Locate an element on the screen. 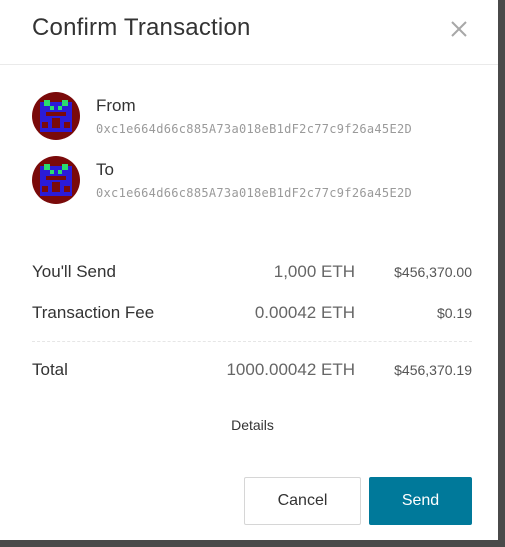  send-button: Send is located at coordinates (420, 501).